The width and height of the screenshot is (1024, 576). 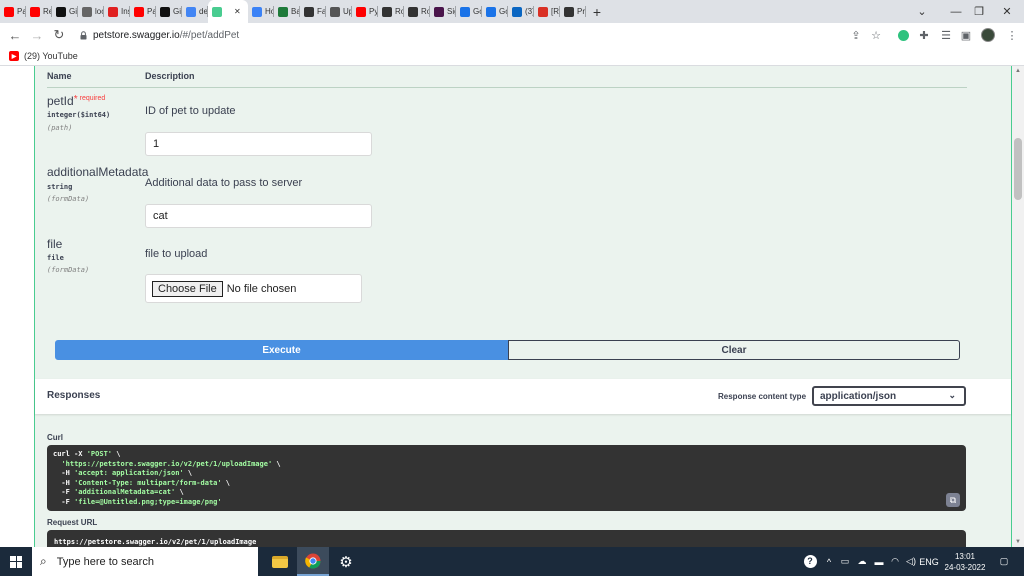 I want to click on param-location: (formData), so click(x=68, y=199).